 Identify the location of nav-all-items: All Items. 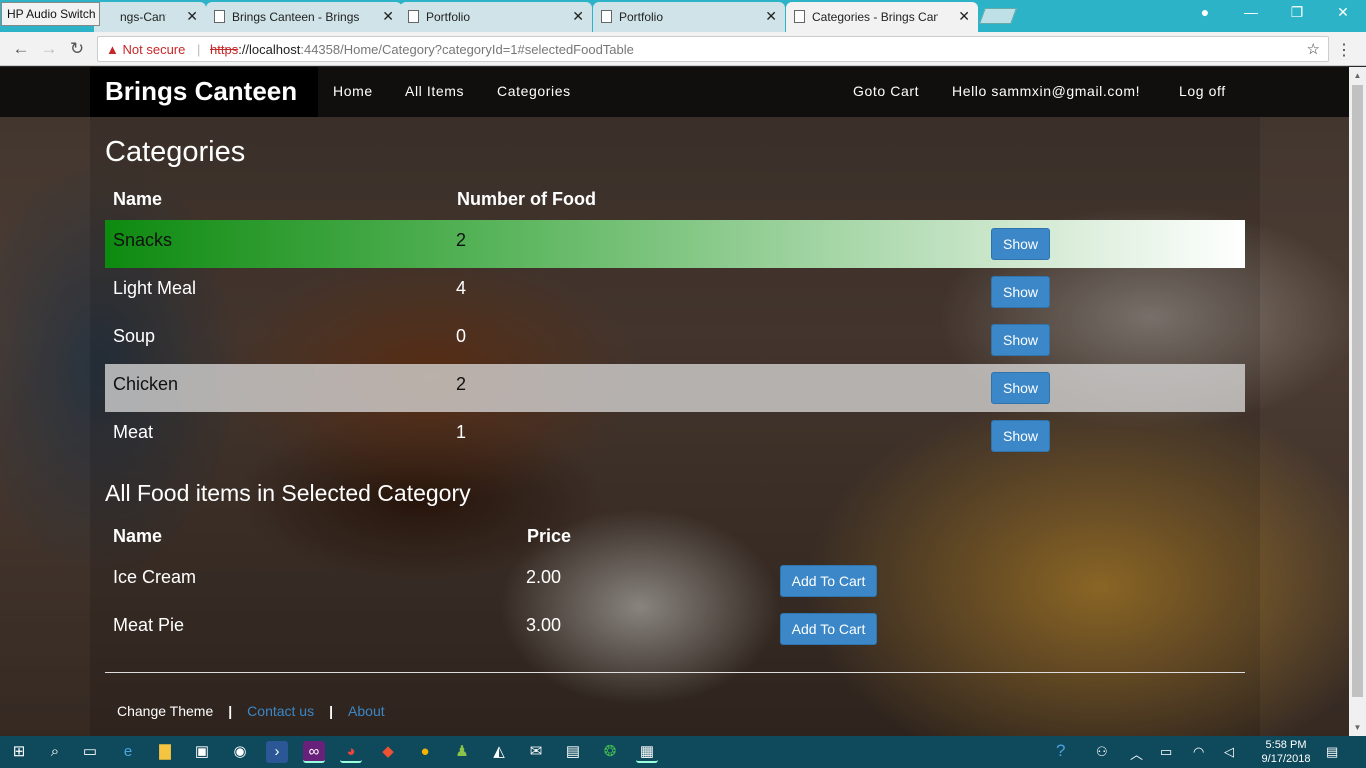
(434, 91).